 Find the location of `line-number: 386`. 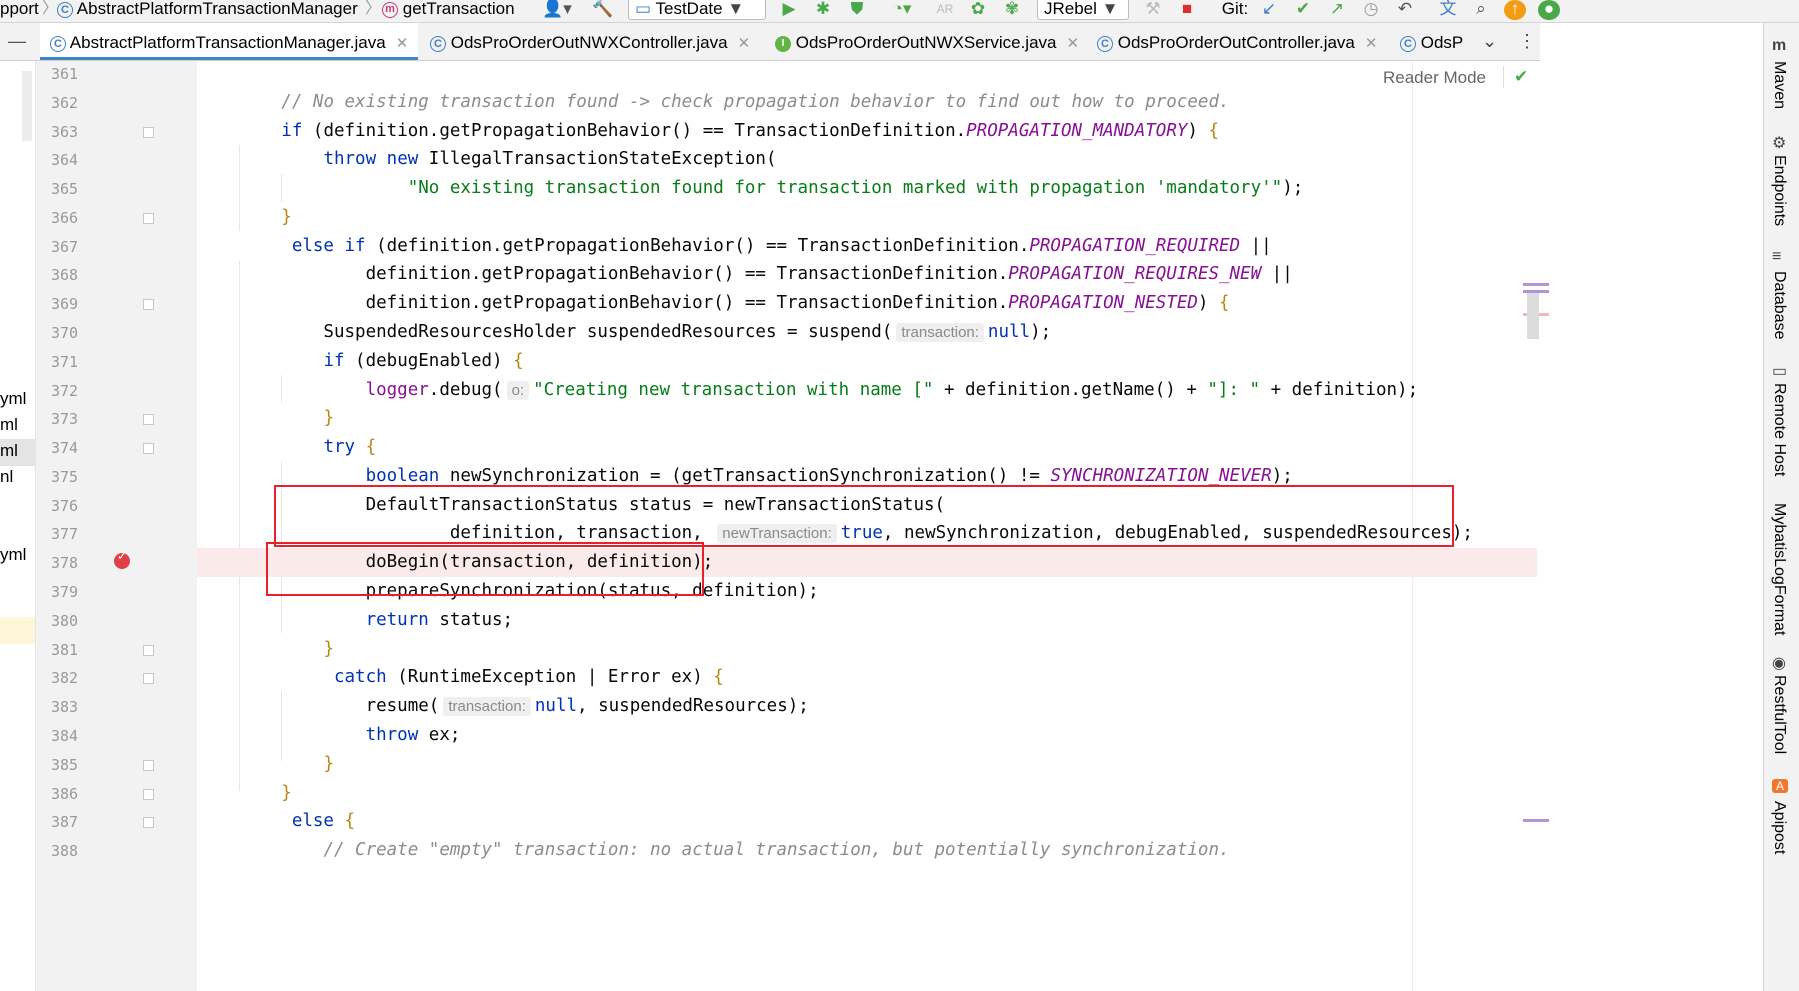

line-number: 386 is located at coordinates (73, 794).